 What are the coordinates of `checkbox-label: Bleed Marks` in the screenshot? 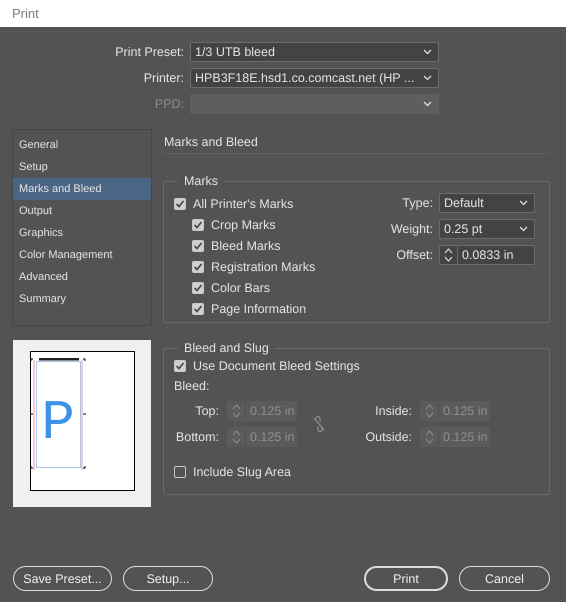 It's located at (245, 245).